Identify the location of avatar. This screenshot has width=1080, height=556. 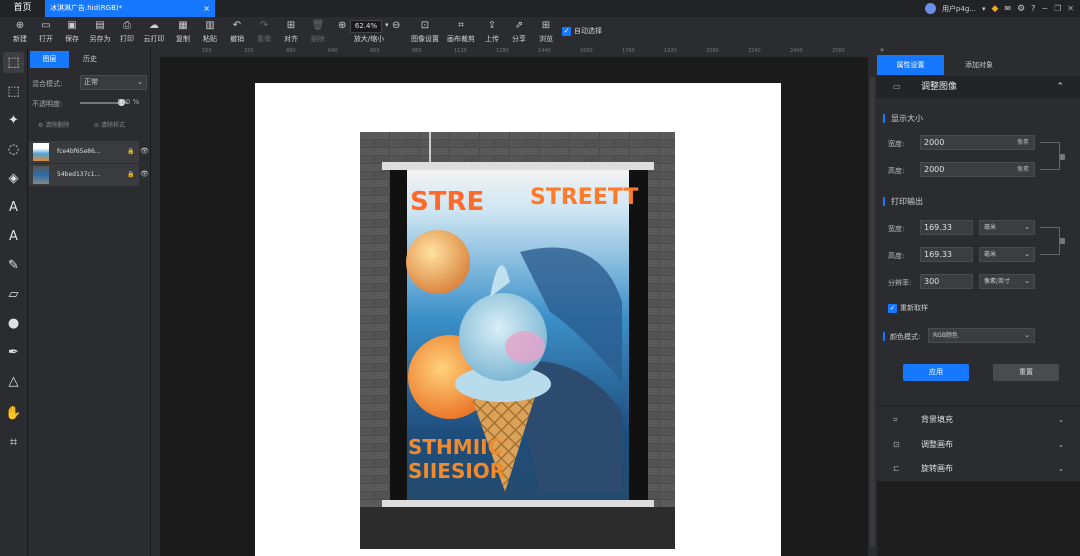
(930, 8).